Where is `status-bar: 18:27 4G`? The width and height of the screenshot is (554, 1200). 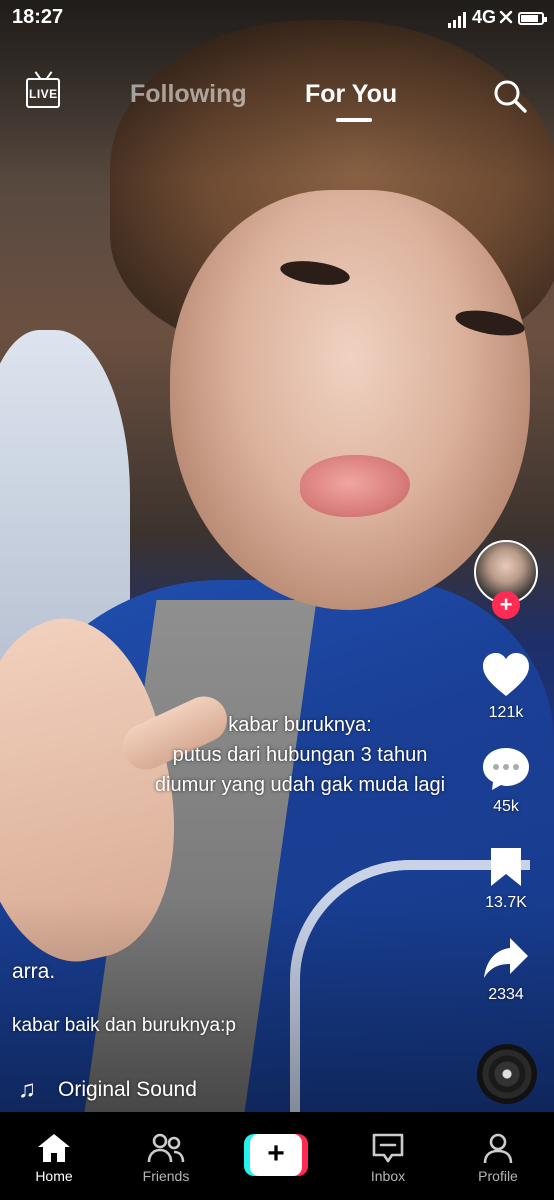 status-bar: 18:27 4G is located at coordinates (277, 18).